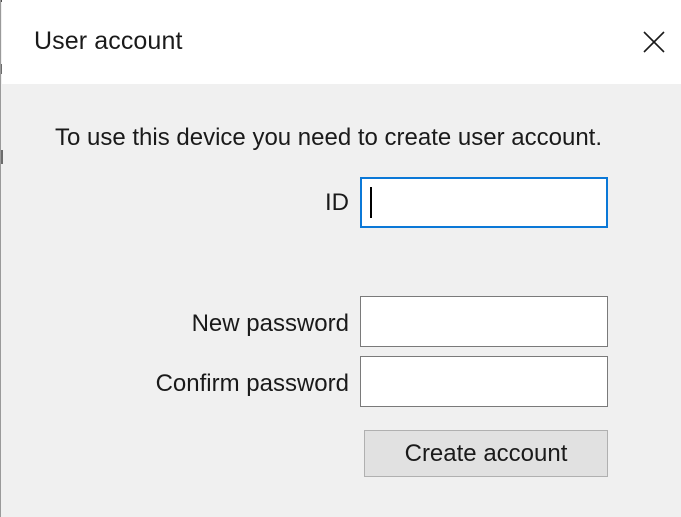 The image size is (681, 517). Describe the element at coordinates (337, 202) in the screenshot. I see `id-label: ID` at that location.